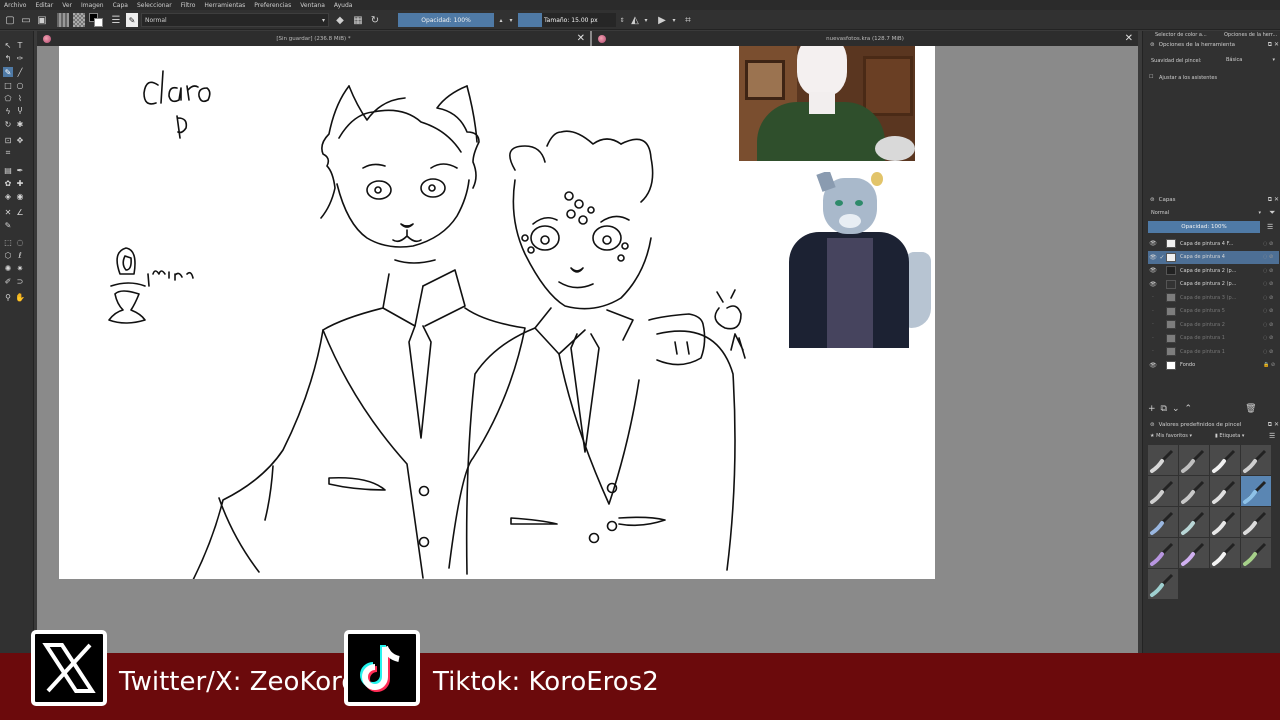  I want to click on layer-row: 👁 Capa de pintura 4 F... ◌ ⊘, so click(1213, 244).